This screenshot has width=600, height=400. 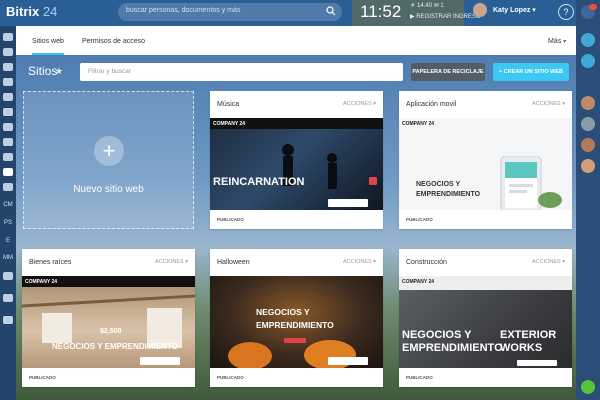 I want to click on page-title: Sitios, so click(x=43, y=71).